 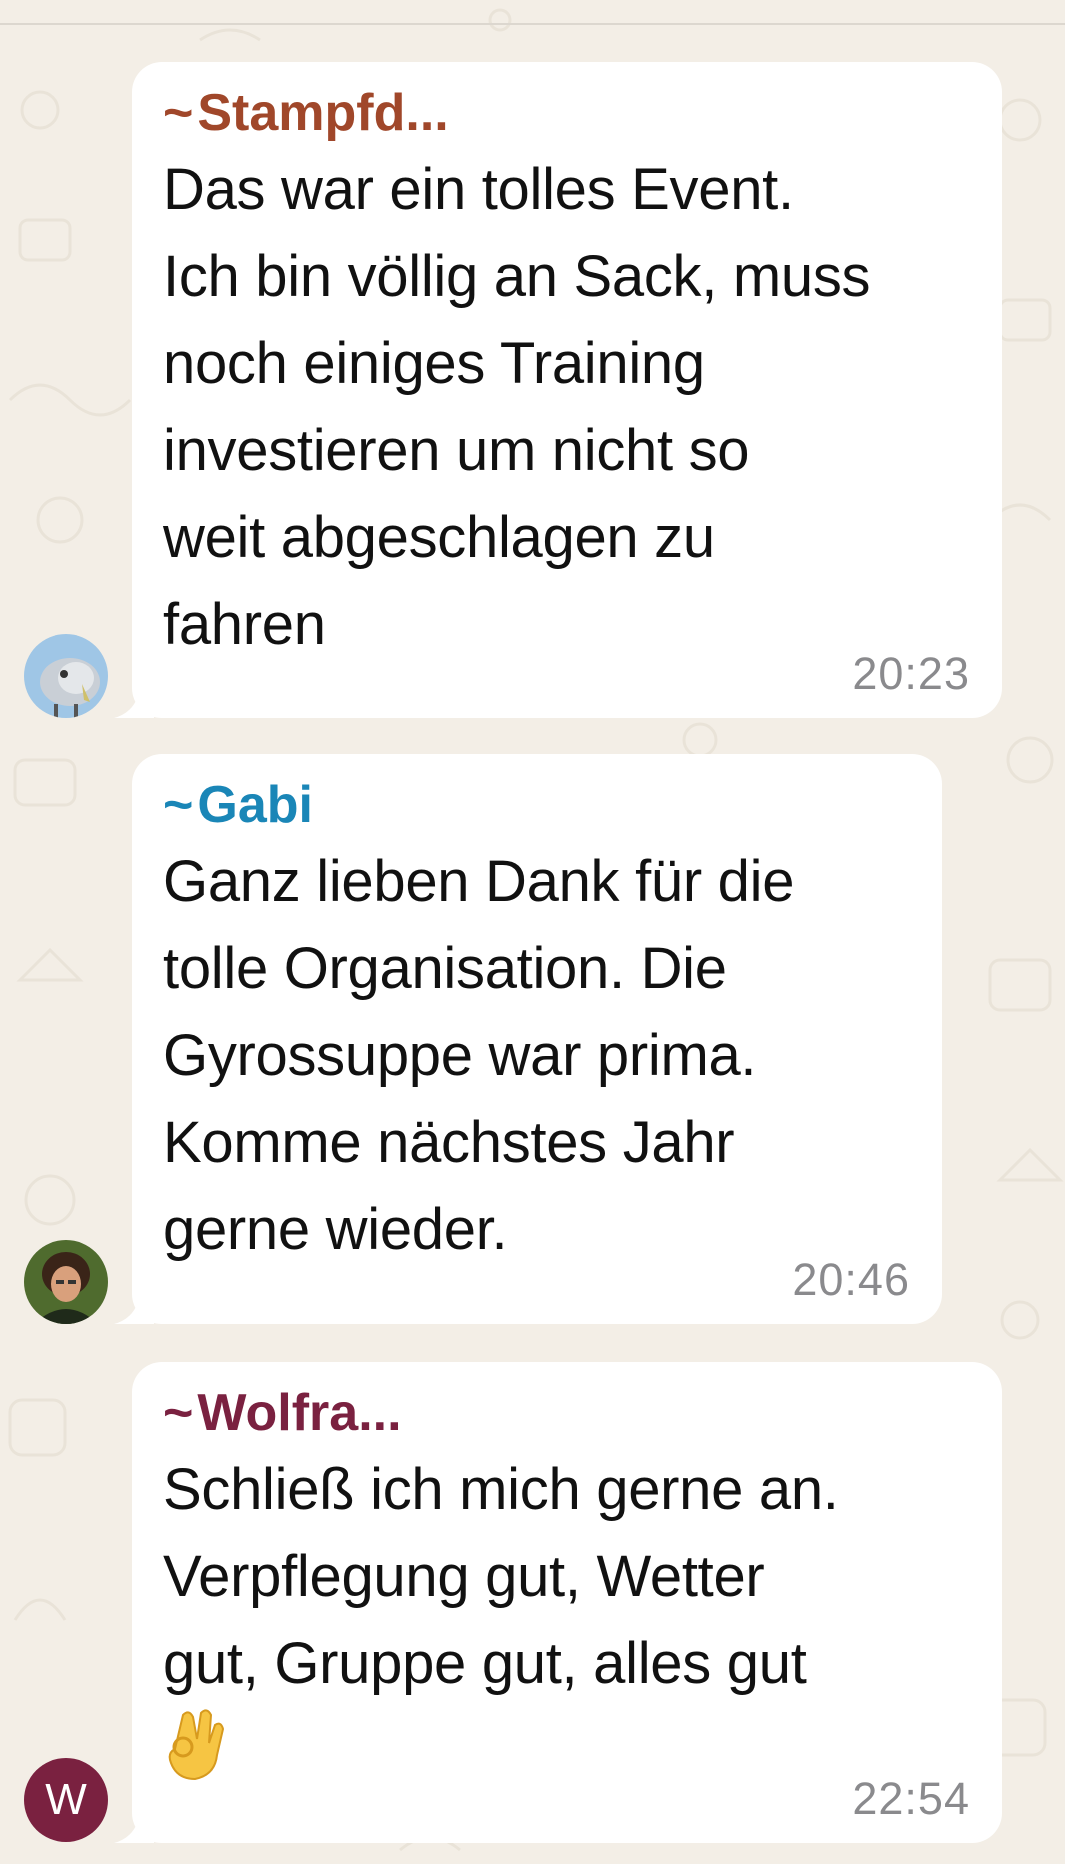 I want to click on avatar-initial: W, so click(x=66, y=1799).